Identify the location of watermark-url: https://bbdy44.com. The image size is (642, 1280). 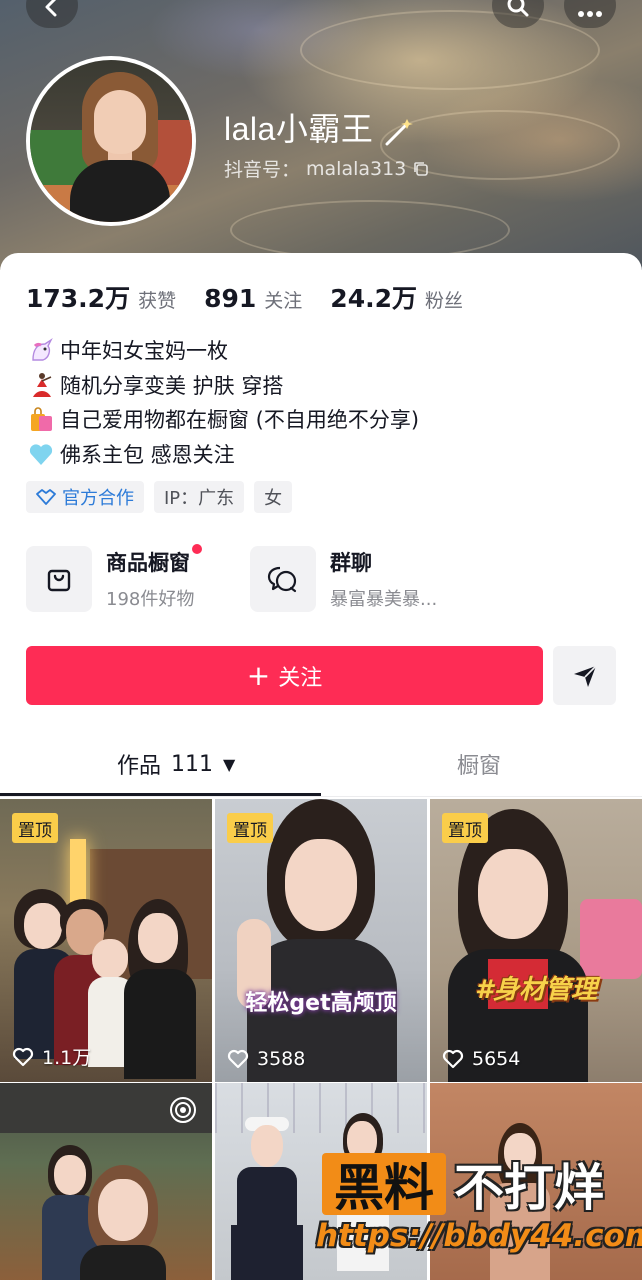
(479, 1236).